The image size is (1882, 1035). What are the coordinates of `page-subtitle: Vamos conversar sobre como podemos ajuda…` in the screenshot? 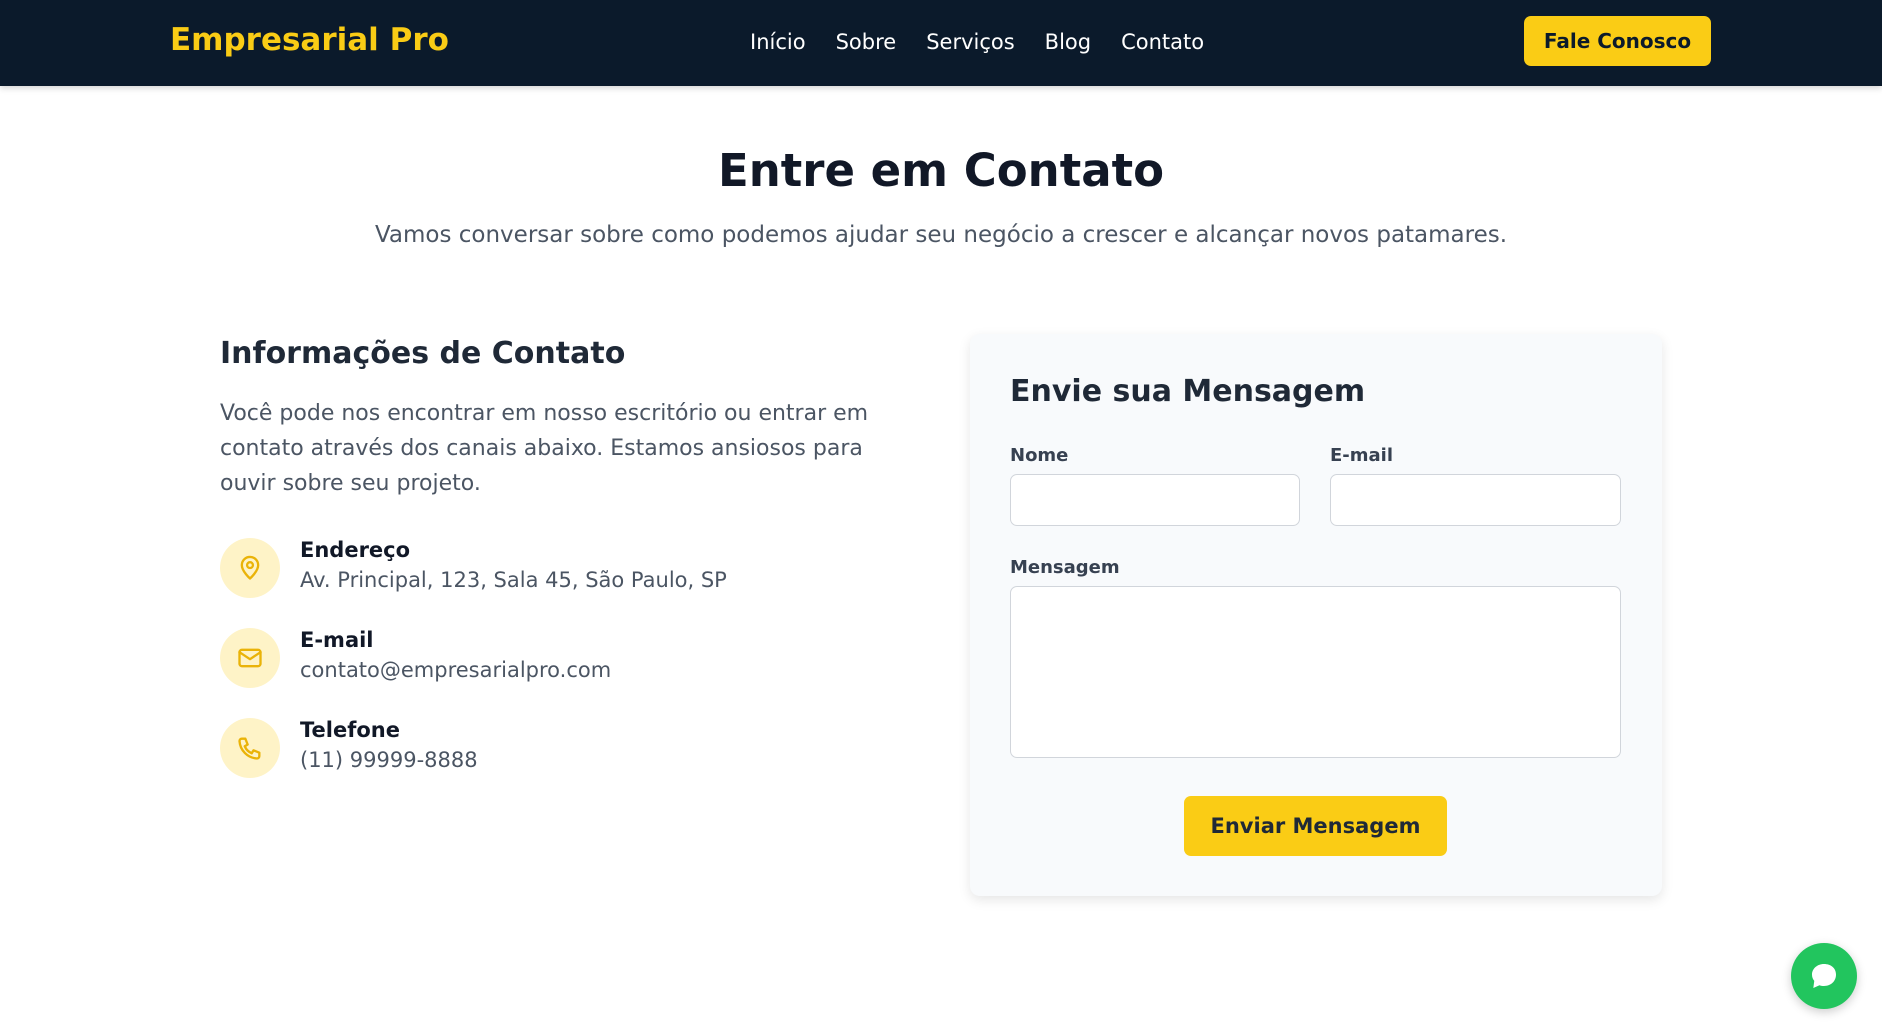 It's located at (941, 235).